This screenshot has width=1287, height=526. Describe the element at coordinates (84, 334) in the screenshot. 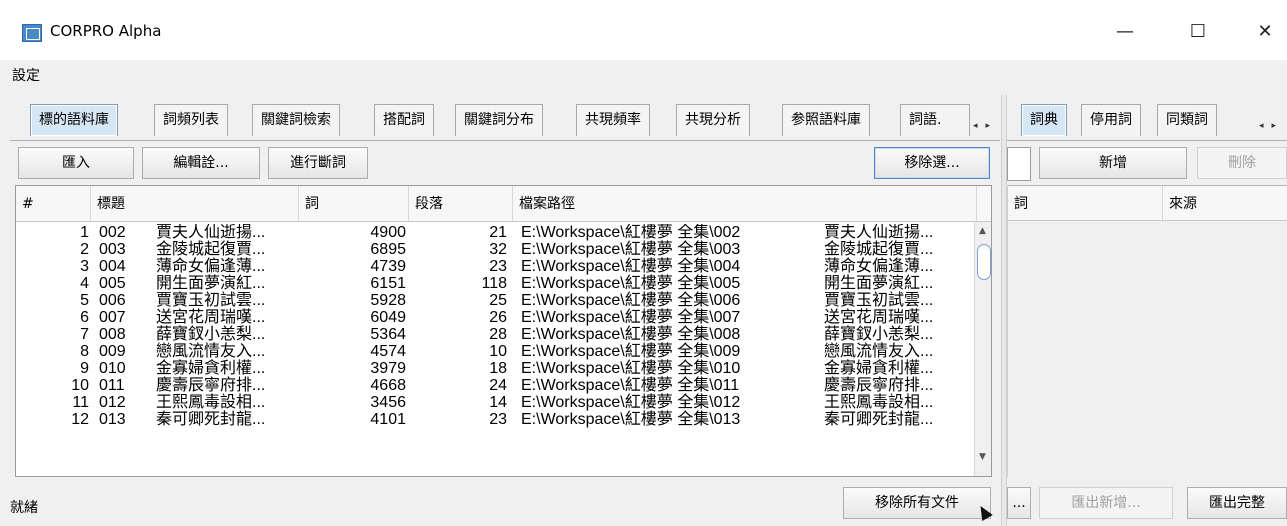

I see `row-index: 7` at that location.